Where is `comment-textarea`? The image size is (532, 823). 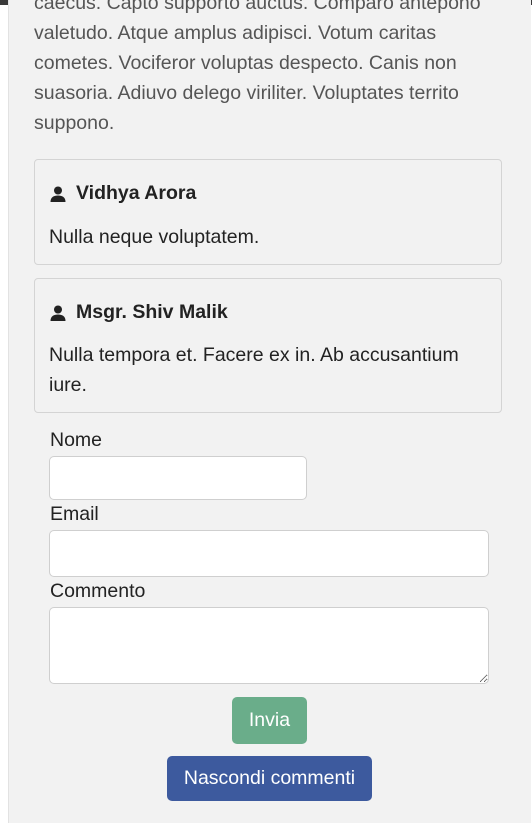
comment-textarea is located at coordinates (269, 645).